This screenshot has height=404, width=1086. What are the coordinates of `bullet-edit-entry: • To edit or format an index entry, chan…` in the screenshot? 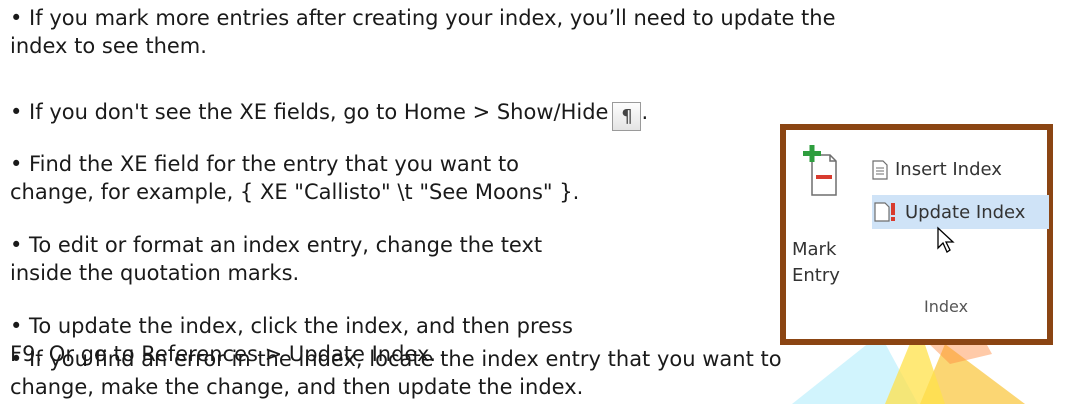 It's located at (276, 259).